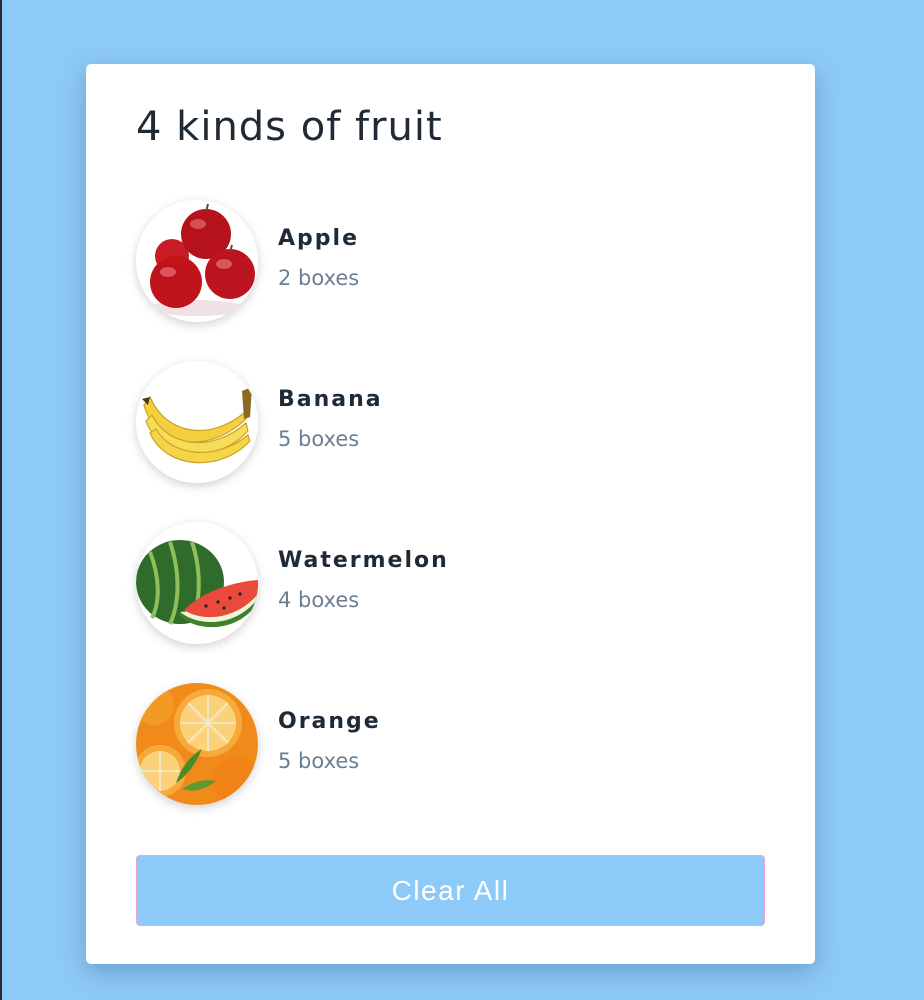 The image size is (924, 1000). What do you see at coordinates (450, 890) in the screenshot?
I see `clear-all-button: Clear All` at bounding box center [450, 890].